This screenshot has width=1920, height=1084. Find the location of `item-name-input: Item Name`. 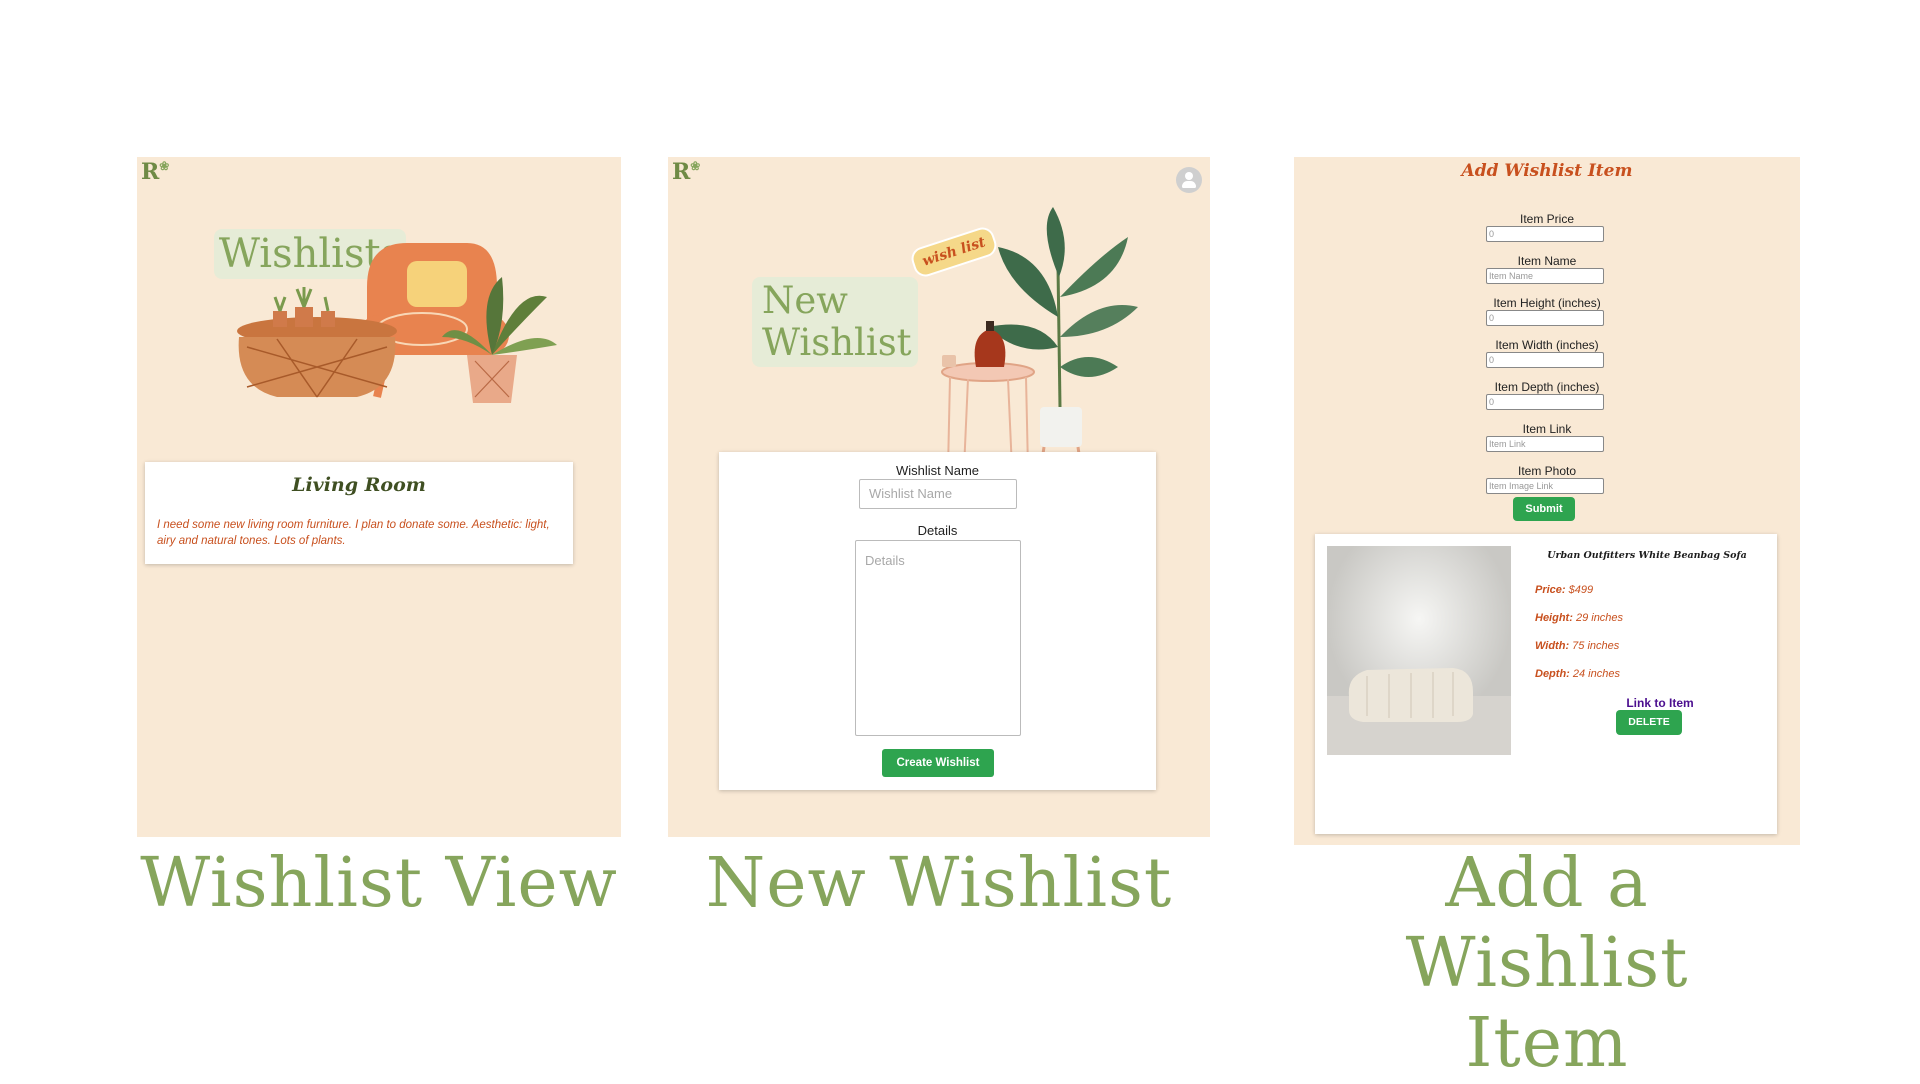

item-name-input: Item Name is located at coordinates (1545, 276).